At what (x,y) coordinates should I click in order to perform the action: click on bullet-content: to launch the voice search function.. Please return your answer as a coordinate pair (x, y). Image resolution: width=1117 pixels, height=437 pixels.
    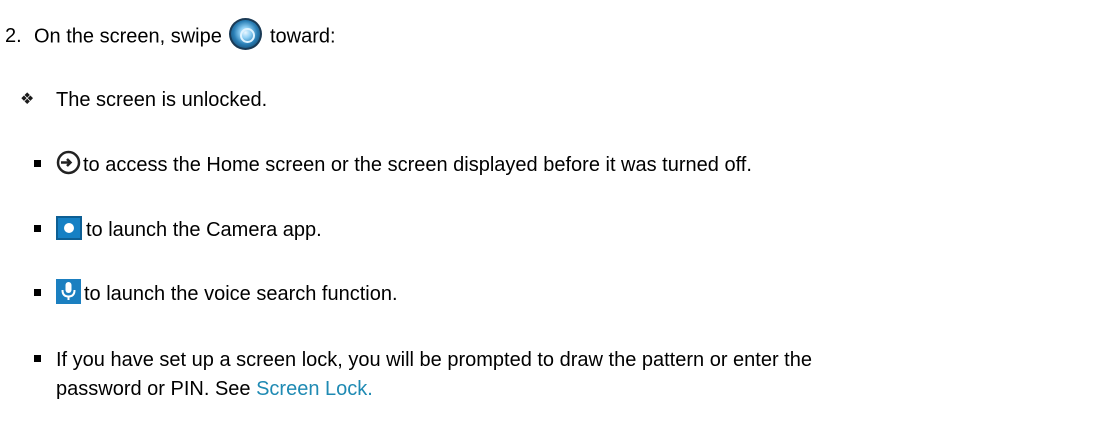
    Looking at the image, I should click on (227, 292).